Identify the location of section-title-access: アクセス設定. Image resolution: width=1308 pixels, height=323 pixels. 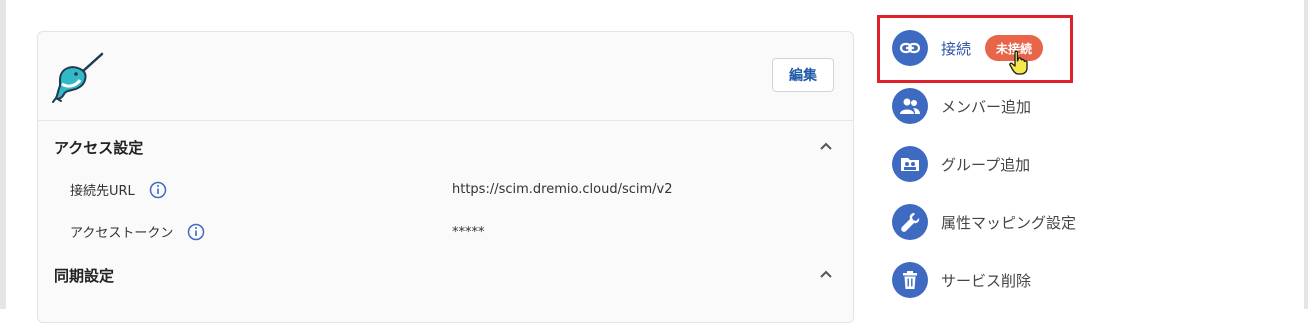
(99, 148).